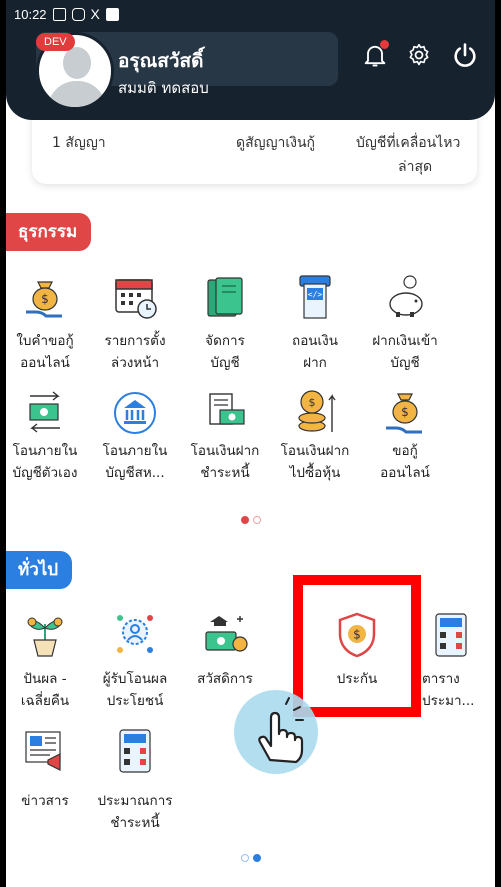  Describe the element at coordinates (79, 143) in the screenshot. I see `contract-count: 1 สัญญา` at that location.